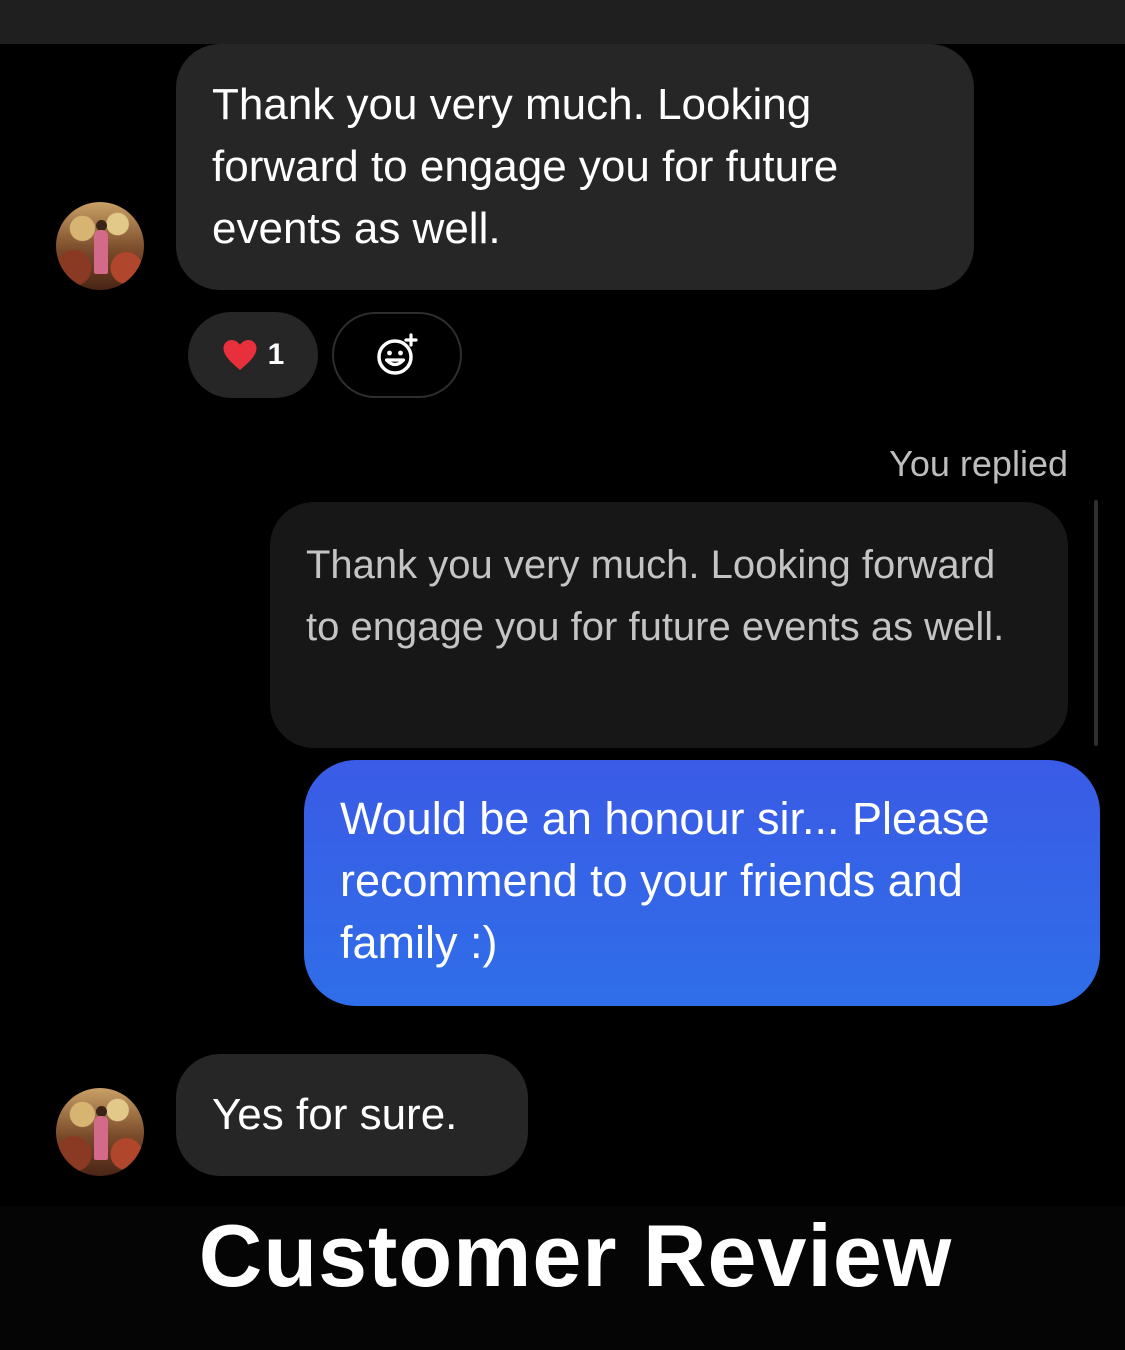 The image size is (1125, 1350). I want to click on add-reaction-icon, so click(397, 354).